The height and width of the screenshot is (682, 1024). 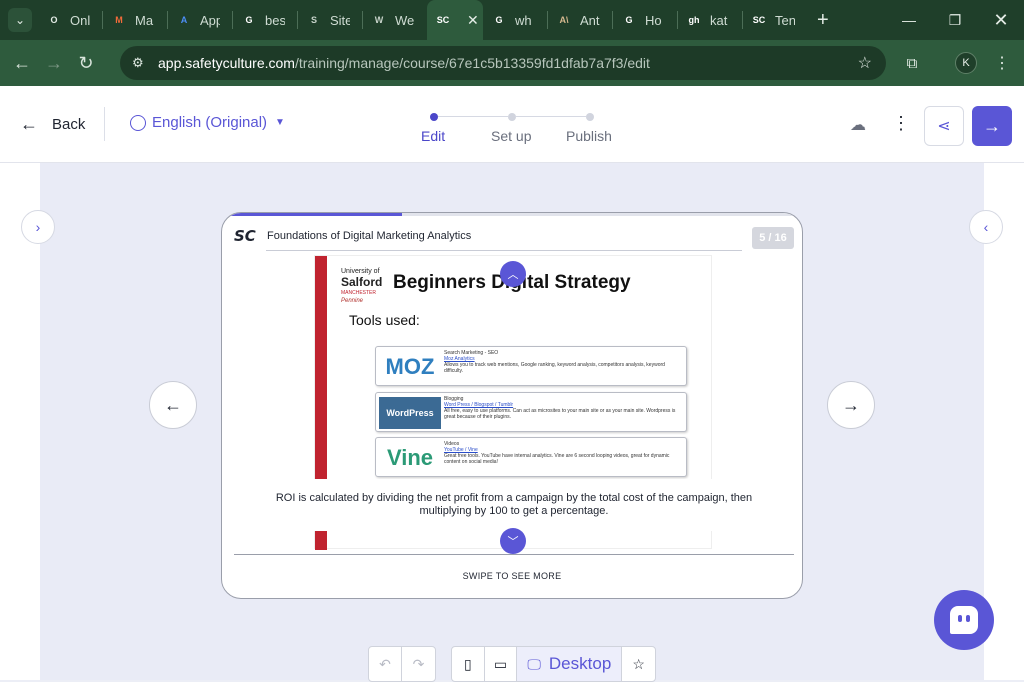 What do you see at coordinates (144, 20) in the screenshot?
I see `tab-title: Ma` at bounding box center [144, 20].